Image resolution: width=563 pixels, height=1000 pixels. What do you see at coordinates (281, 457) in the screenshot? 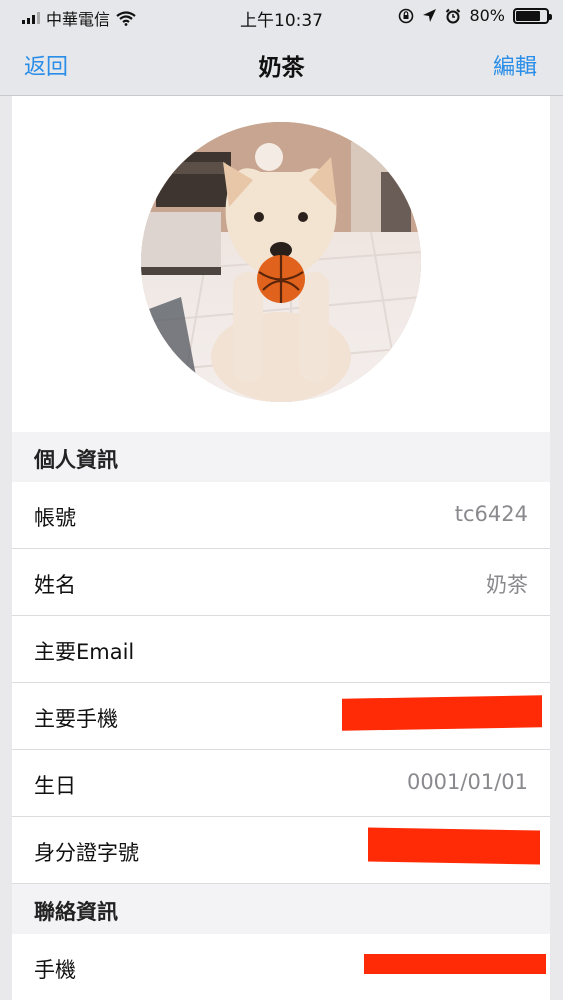
I see `section-personal-info: 個人資訊` at bounding box center [281, 457].